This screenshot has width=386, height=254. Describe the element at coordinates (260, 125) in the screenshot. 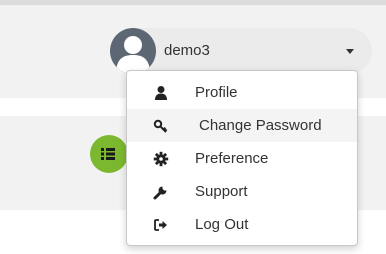

I see `menu-item-label: Change Password` at that location.